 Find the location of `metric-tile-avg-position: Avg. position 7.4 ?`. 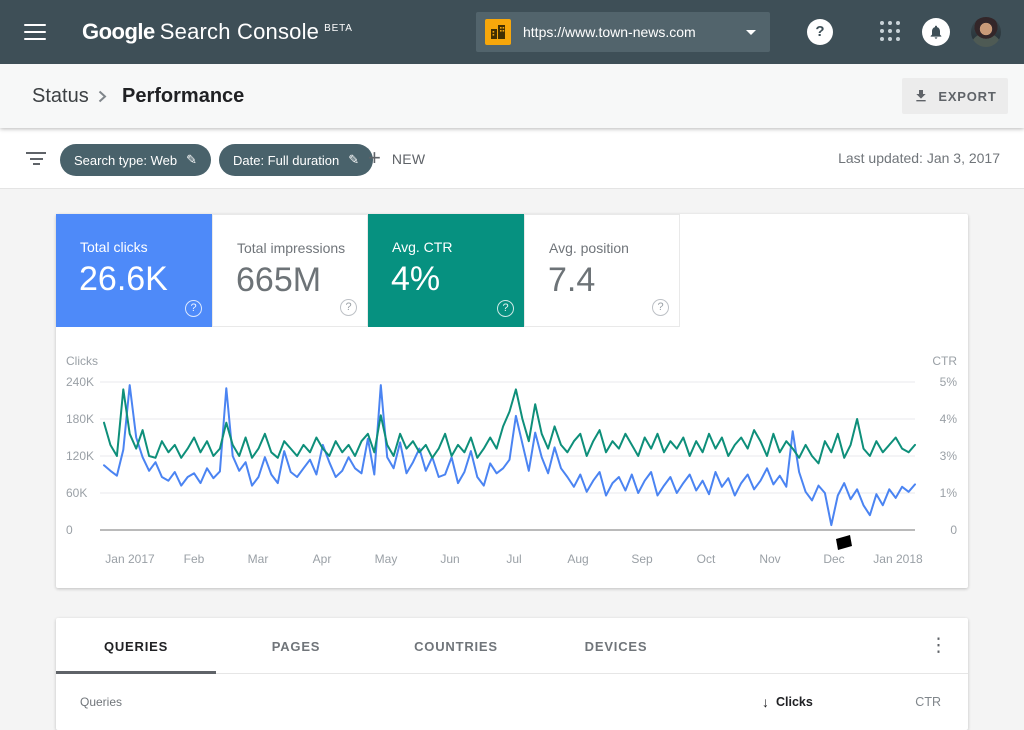

metric-tile-avg-position: Avg. position 7.4 ? is located at coordinates (602, 270).